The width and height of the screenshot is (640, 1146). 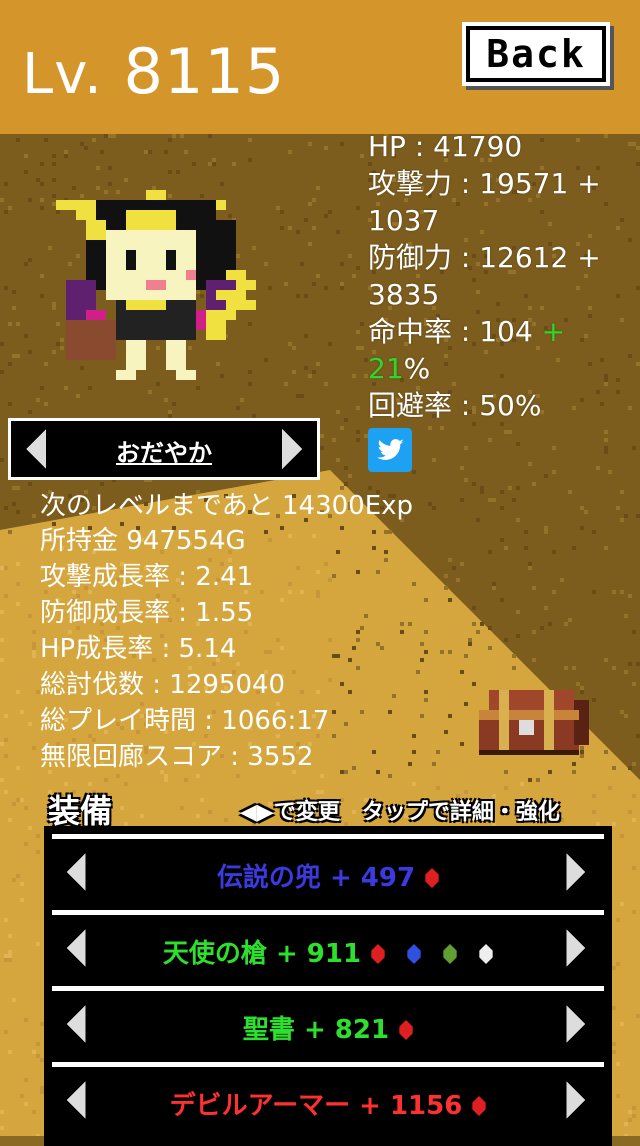 I want to click on equipment-name: 天使の槍 + 911, so click(x=328, y=951).